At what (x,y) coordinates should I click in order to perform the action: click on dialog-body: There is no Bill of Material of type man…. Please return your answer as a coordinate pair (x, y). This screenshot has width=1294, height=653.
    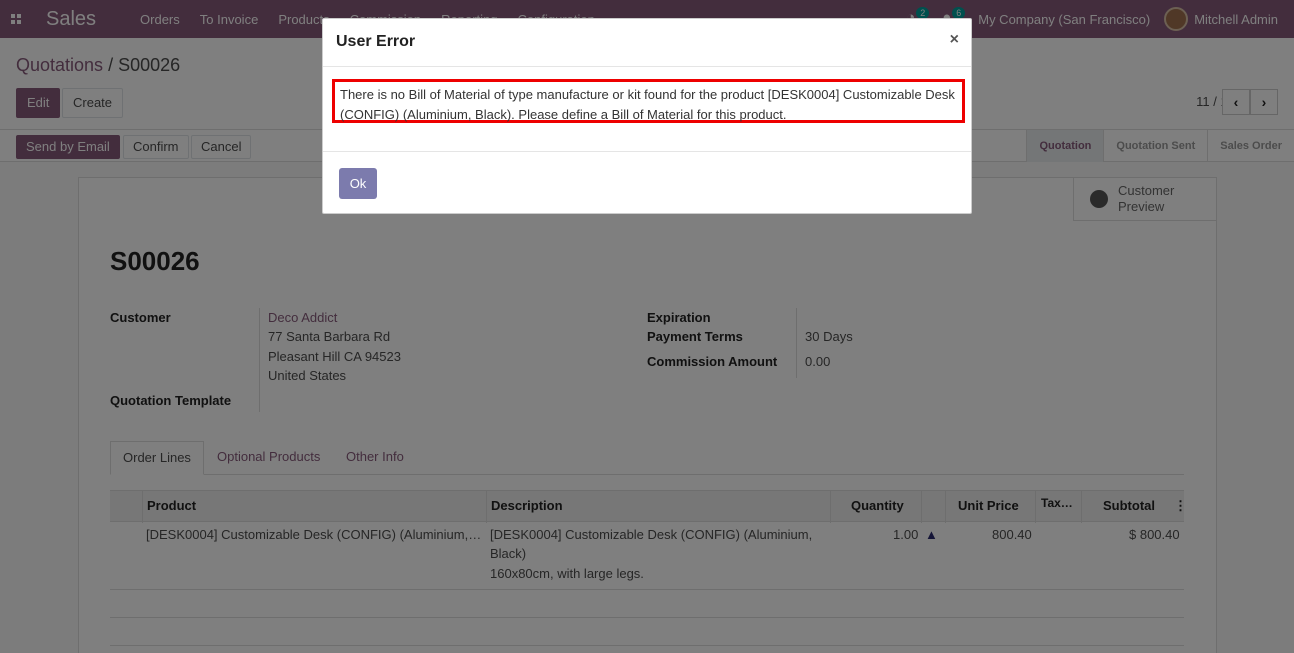
    Looking at the image, I should click on (647, 109).